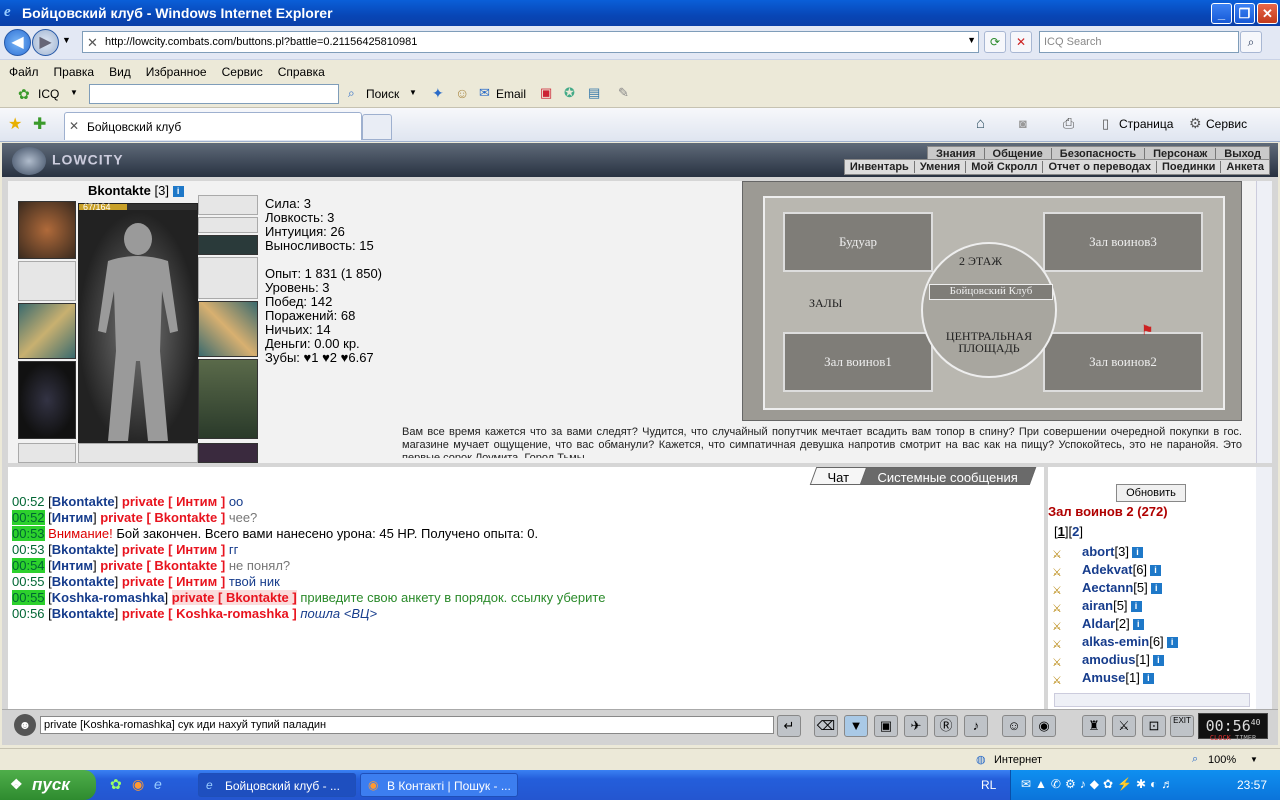 The height and width of the screenshot is (800, 1280). I want to click on armor-slot, so click(47, 400).